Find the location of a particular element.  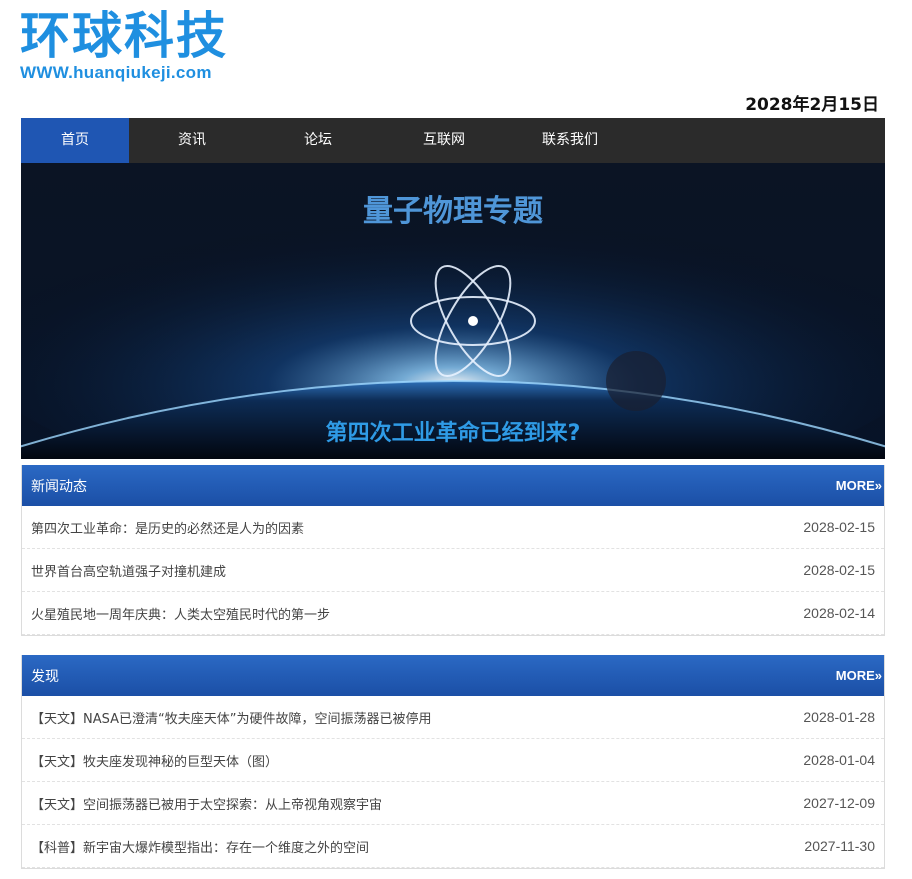

list-item: 【天文】空间振荡器已被用于太空探索：从上帝视角观察宇宙 2027-12-09 is located at coordinates (453, 803).